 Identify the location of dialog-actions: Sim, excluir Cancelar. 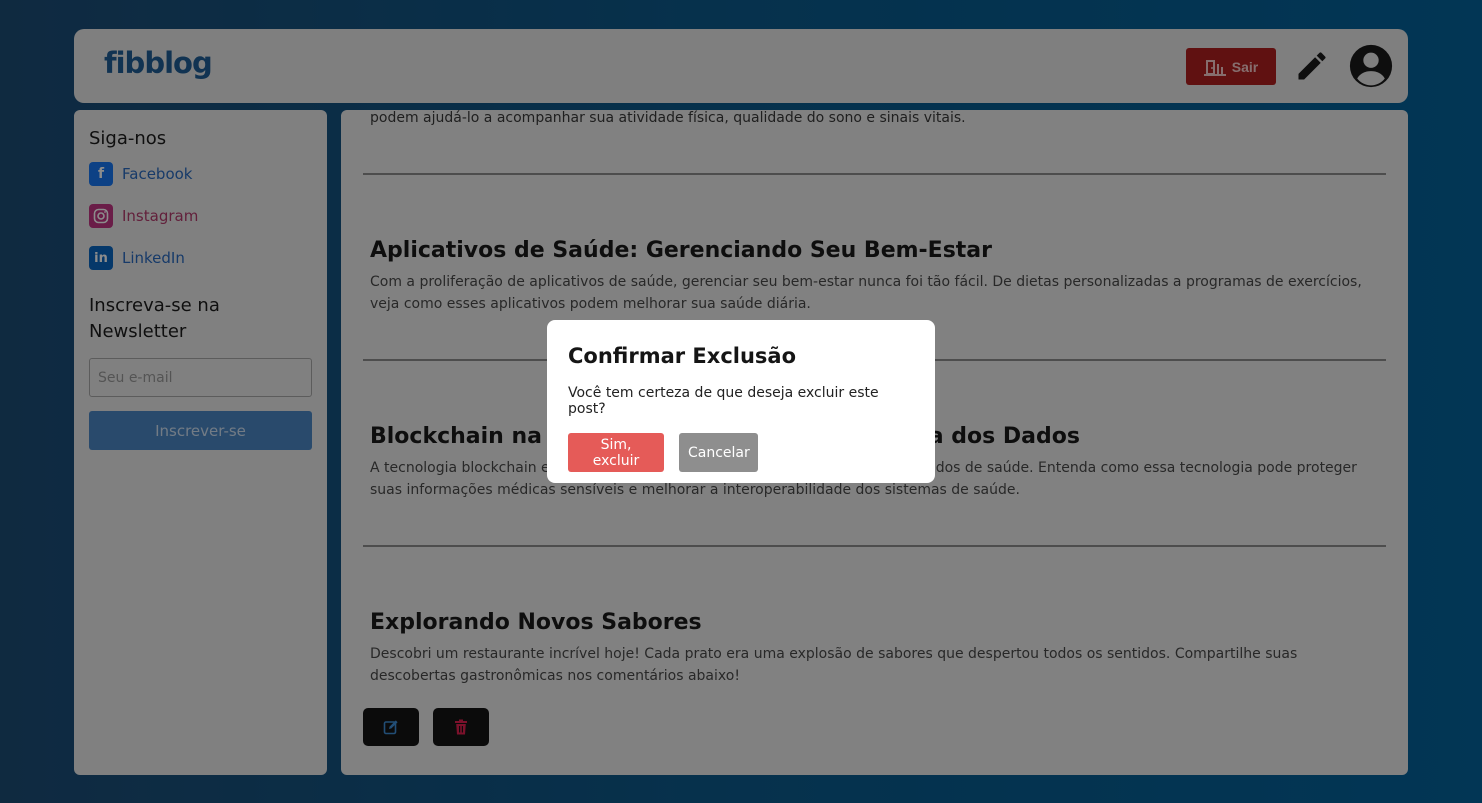
(741, 452).